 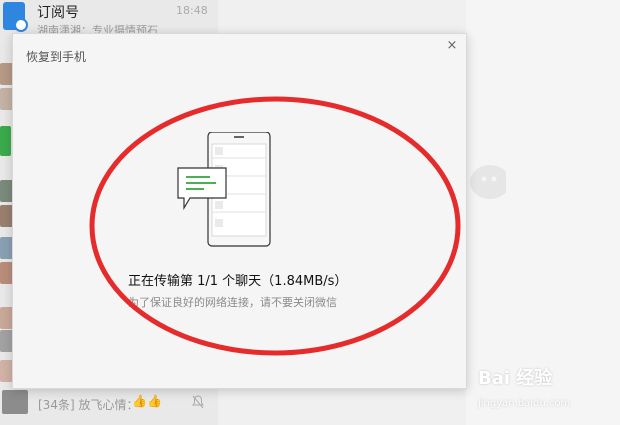 What do you see at coordinates (232, 302) in the screenshot?
I see `transfer-hint: 为了保证良好的网络连接，请不要关闭微信` at bounding box center [232, 302].